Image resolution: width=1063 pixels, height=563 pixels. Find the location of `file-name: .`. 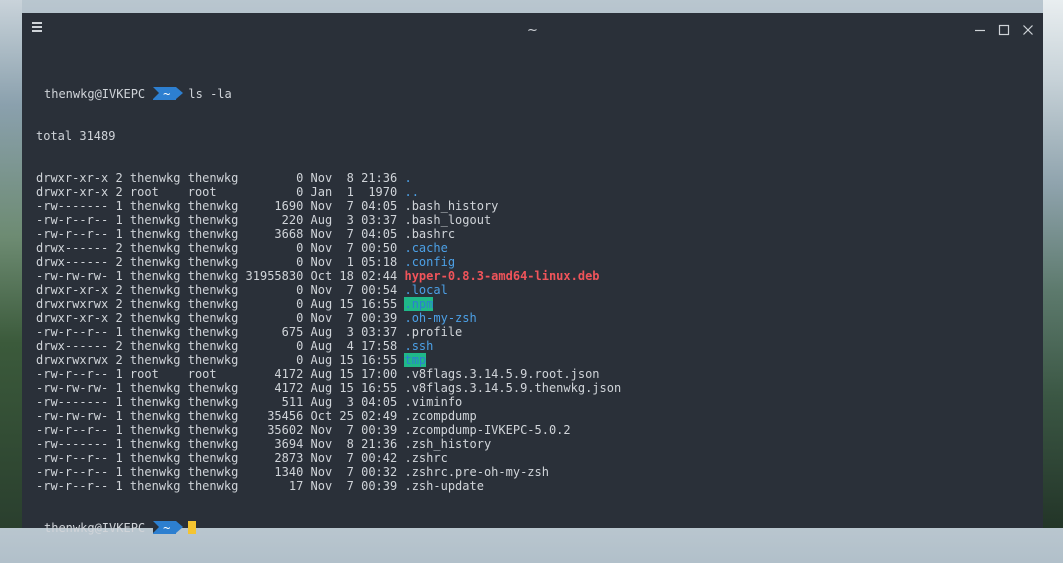

file-name: . is located at coordinates (408, 178).